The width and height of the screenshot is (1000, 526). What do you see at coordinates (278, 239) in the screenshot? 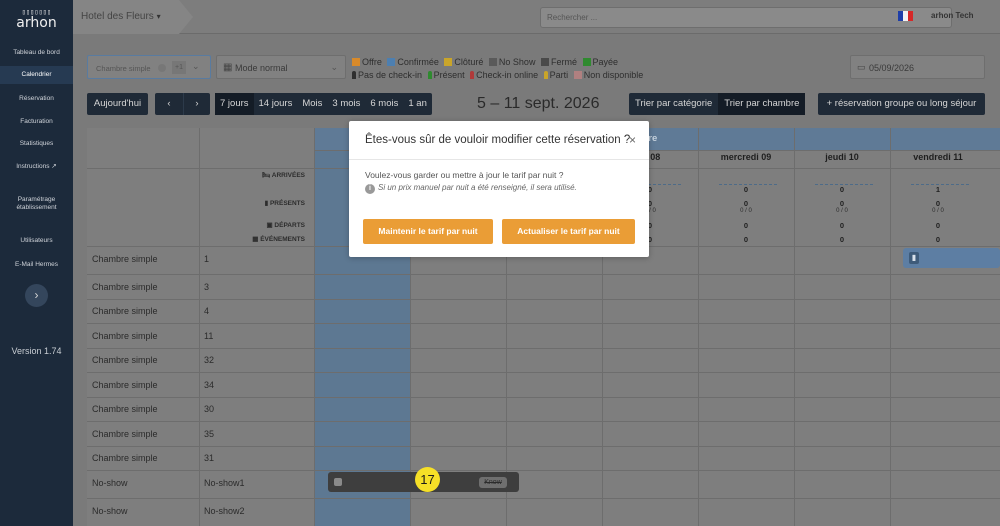
I see `events-label: ▦ ÉVÉNEMENTS` at bounding box center [278, 239].